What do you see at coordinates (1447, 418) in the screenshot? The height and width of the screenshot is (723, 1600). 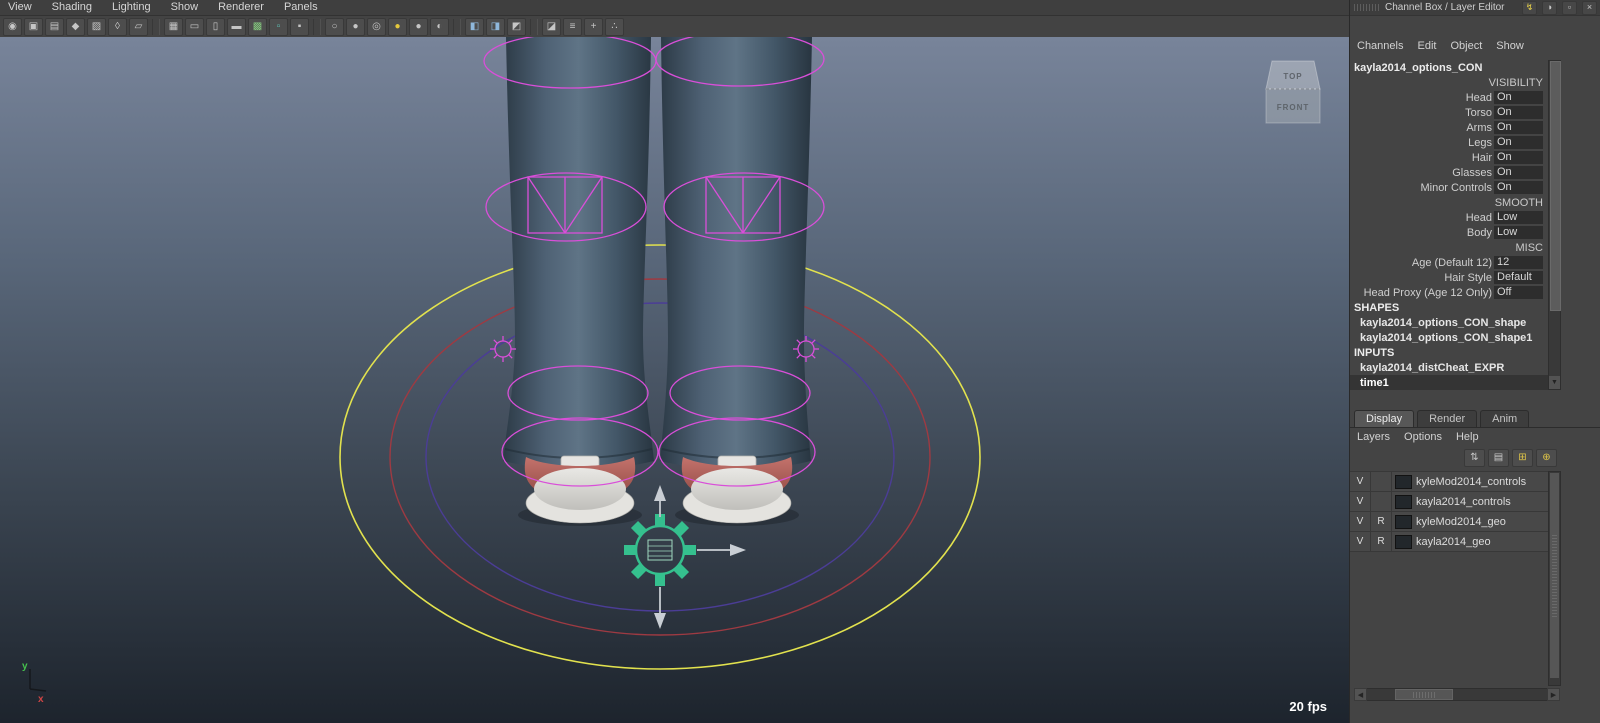 I see `tab-render: Render` at bounding box center [1447, 418].